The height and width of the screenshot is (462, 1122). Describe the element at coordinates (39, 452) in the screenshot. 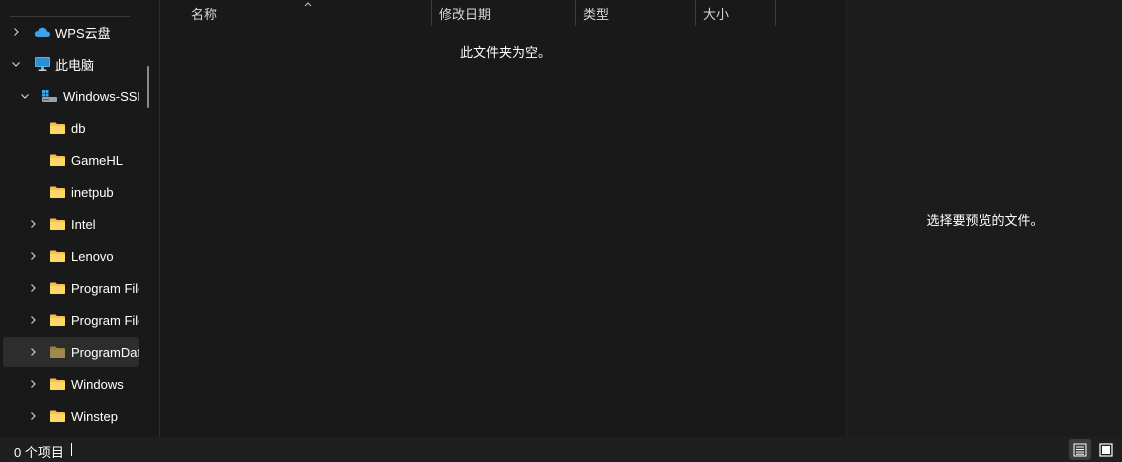

I see `item-count: 0 个项目` at that location.